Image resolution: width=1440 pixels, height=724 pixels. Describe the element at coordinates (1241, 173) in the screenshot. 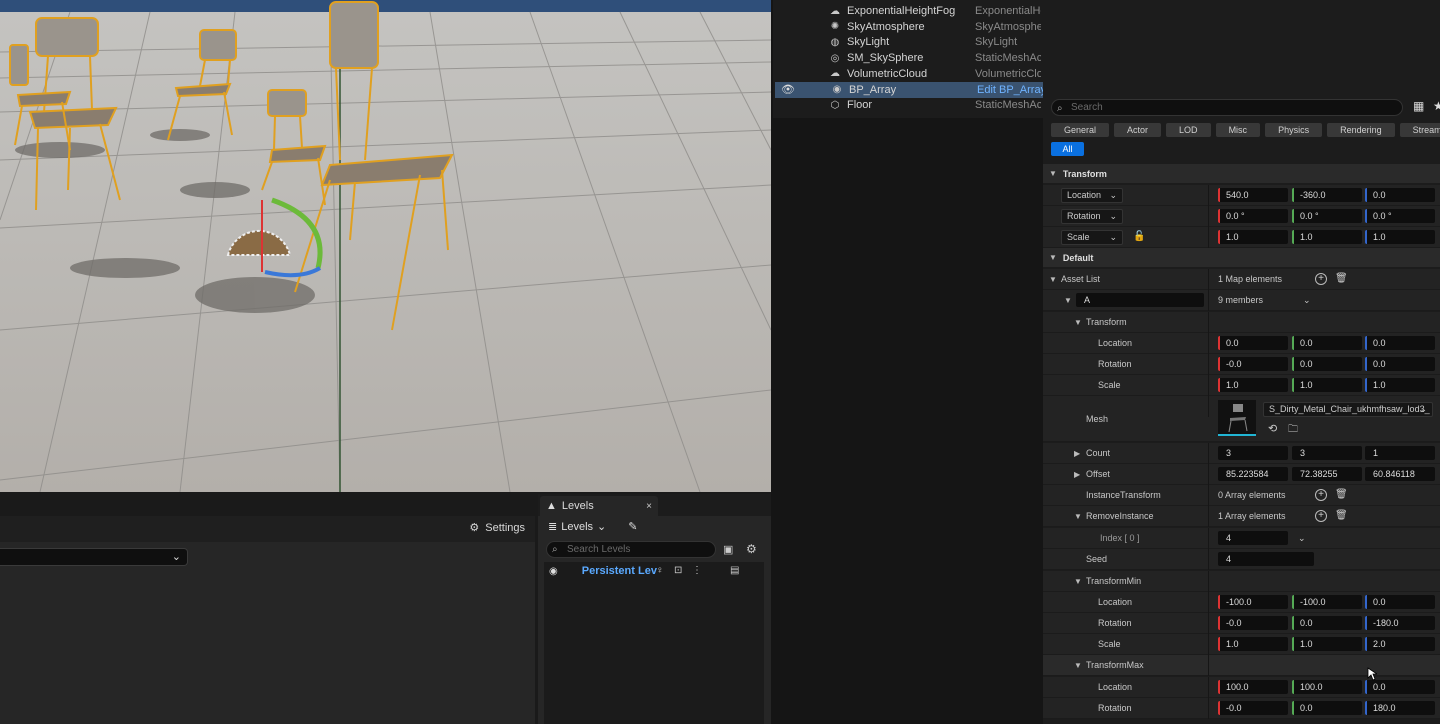

I see `section-transform: ▼ Transform` at that location.